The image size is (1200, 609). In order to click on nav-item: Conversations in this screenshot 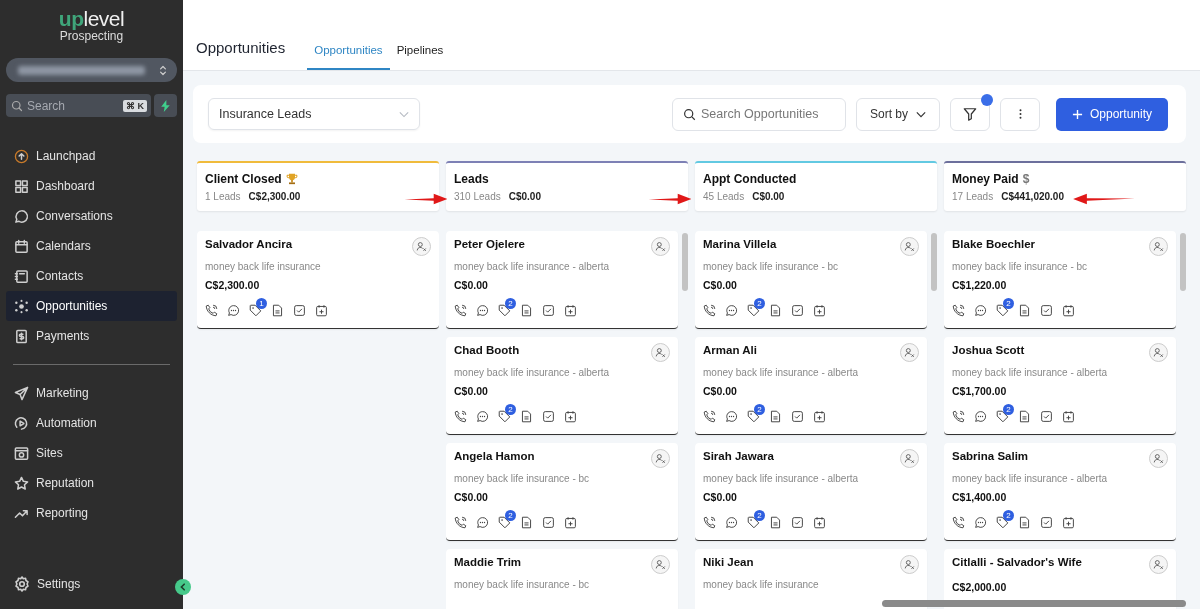, I will do `click(91, 216)`.